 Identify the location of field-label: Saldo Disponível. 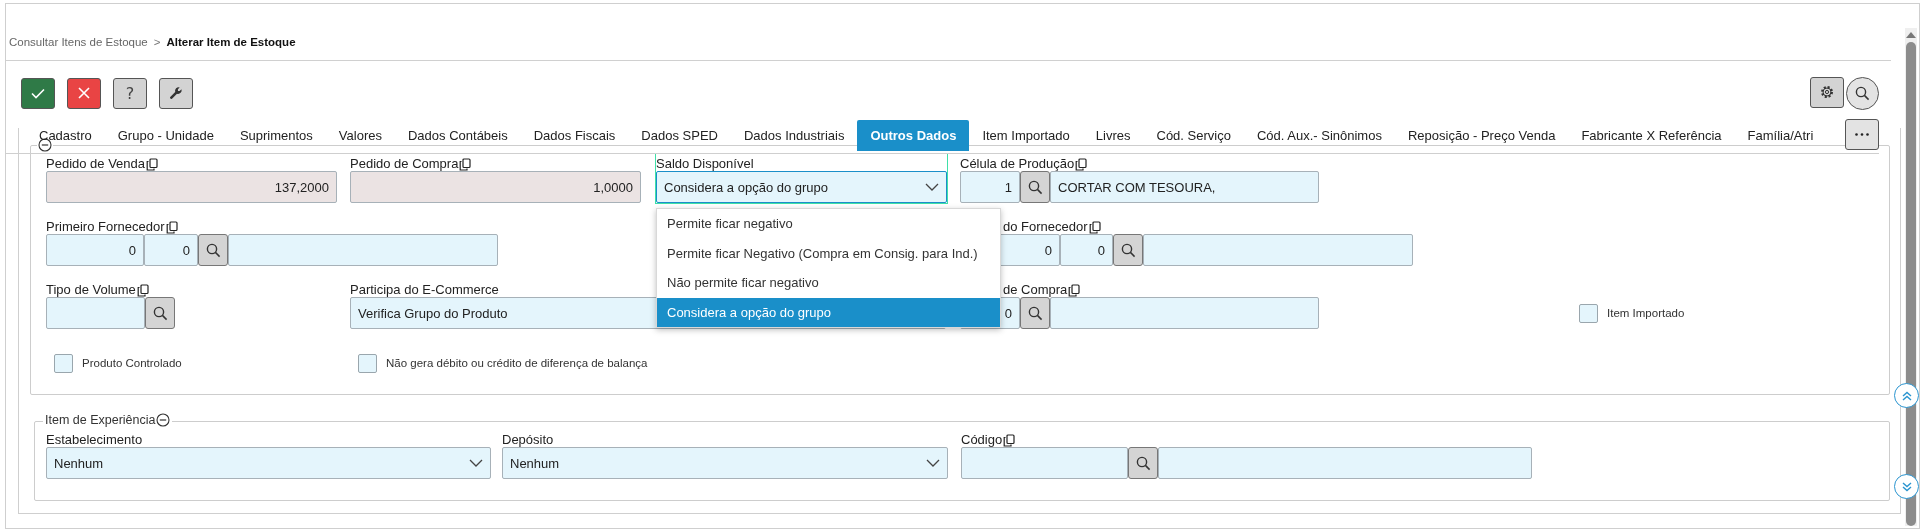
(705, 163).